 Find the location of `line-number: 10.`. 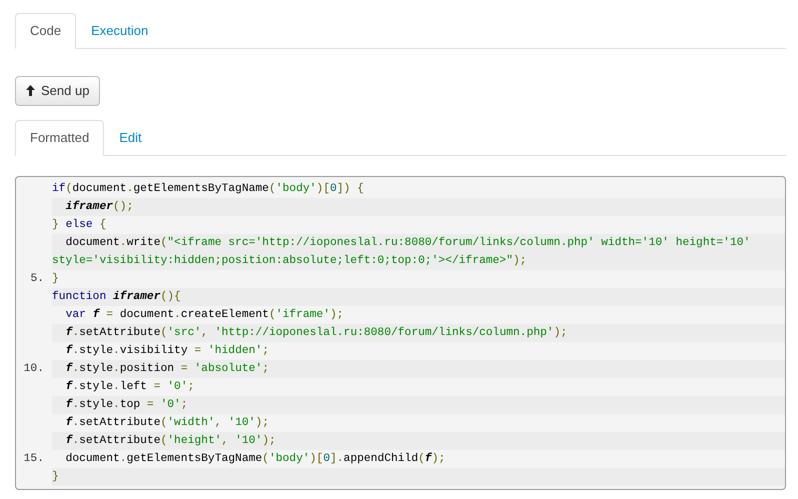

line-number: 10. is located at coordinates (34, 368).